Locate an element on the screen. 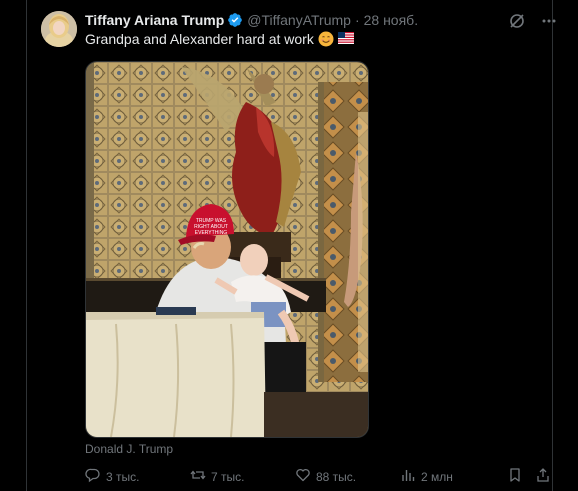  reply-count: 3 тыс. is located at coordinates (123, 476).